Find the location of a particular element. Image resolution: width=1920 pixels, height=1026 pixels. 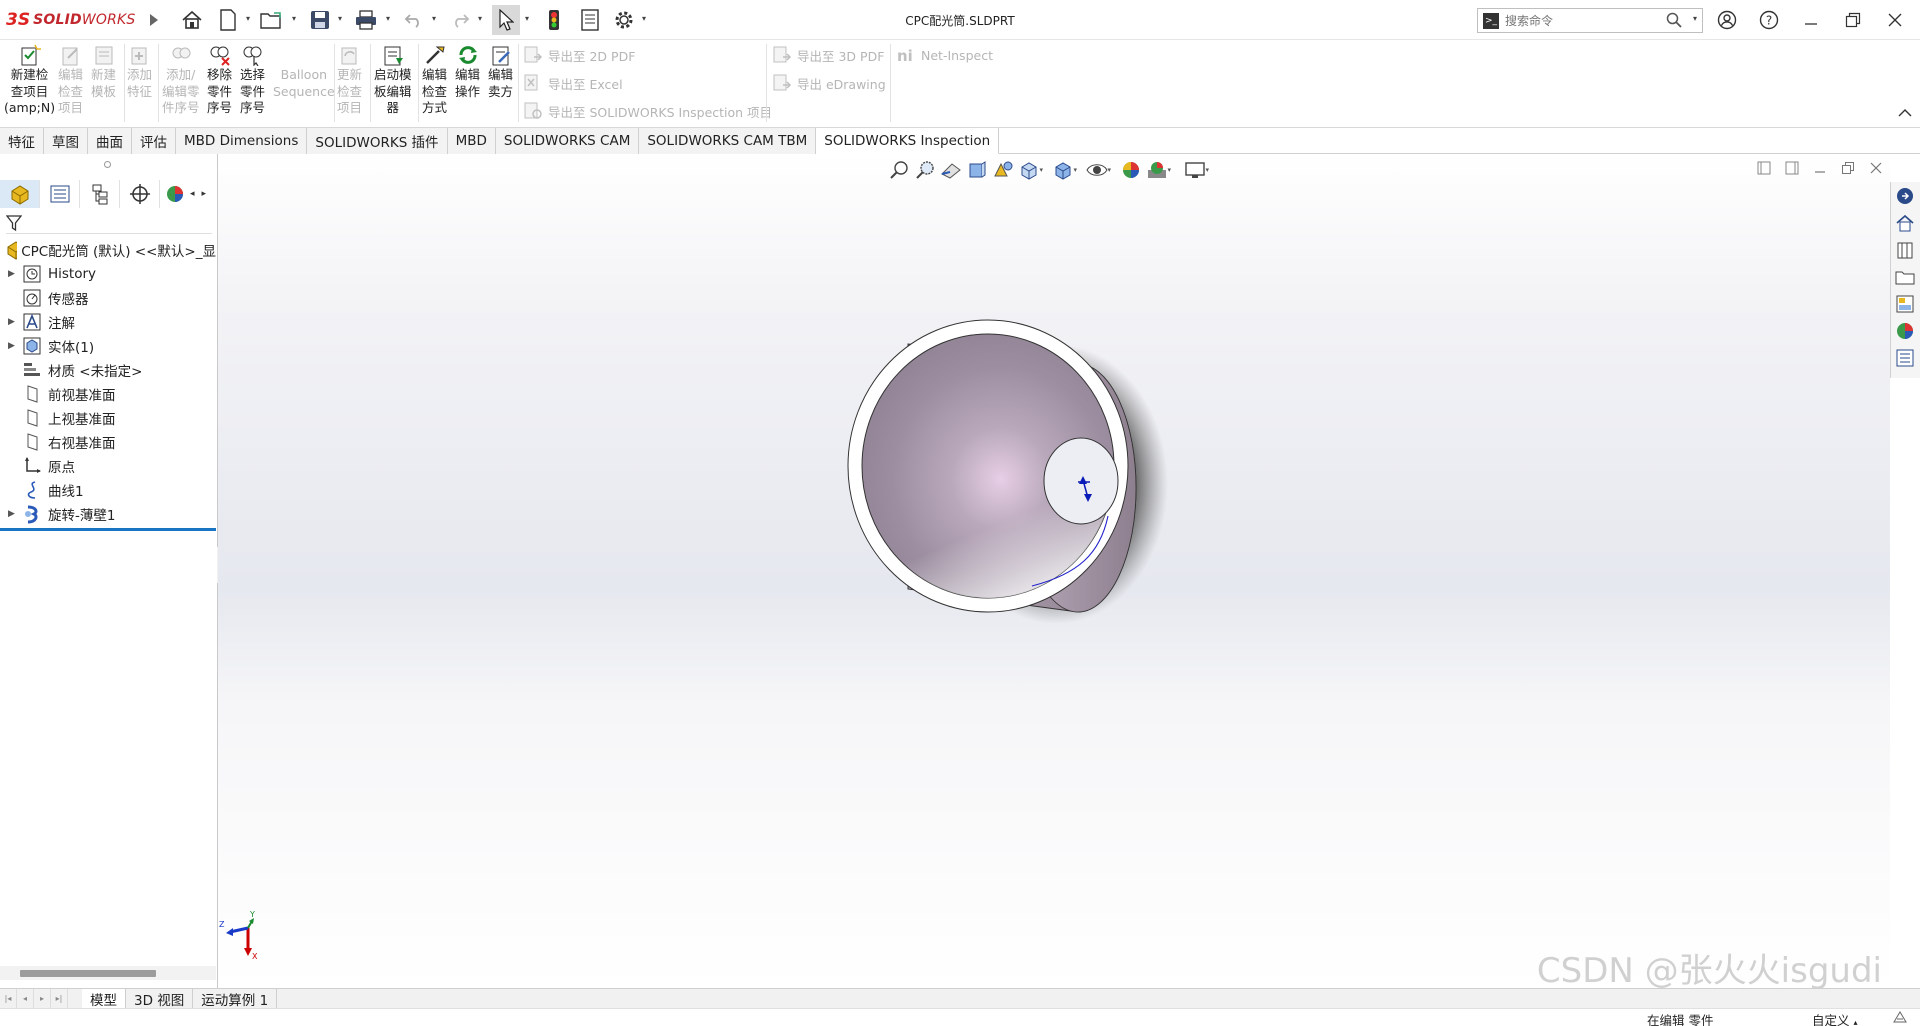

undo-dropdown-icon: ▾ is located at coordinates (436, 20).